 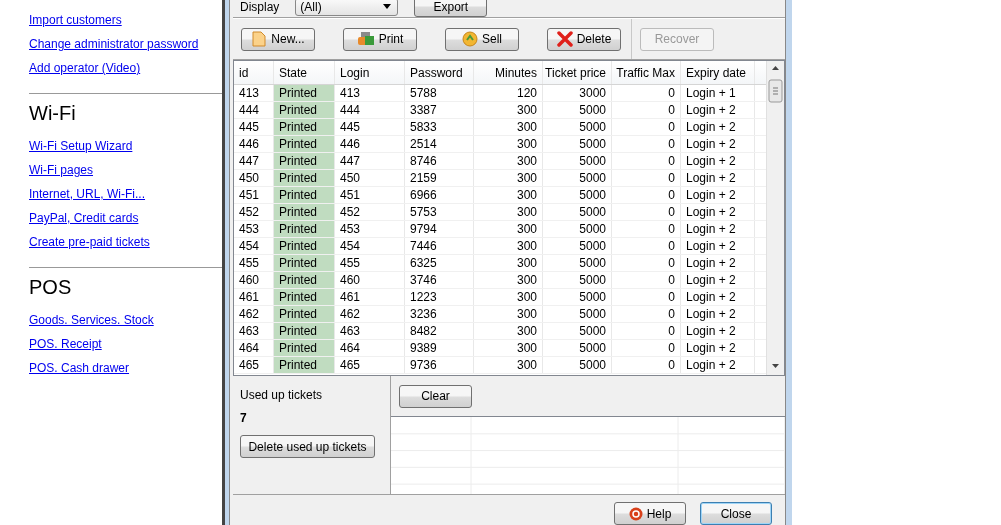 What do you see at coordinates (347, 8) in the screenshot?
I see `display-dropdown: (All)` at bounding box center [347, 8].